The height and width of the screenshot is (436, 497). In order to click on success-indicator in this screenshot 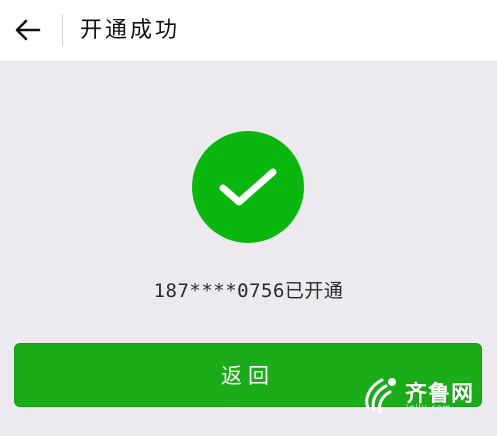, I will do `click(248, 187)`.